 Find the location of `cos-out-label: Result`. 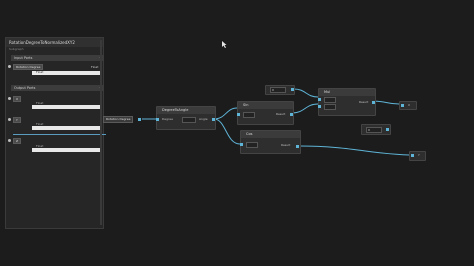

cos-out-label: Result is located at coordinates (286, 145).